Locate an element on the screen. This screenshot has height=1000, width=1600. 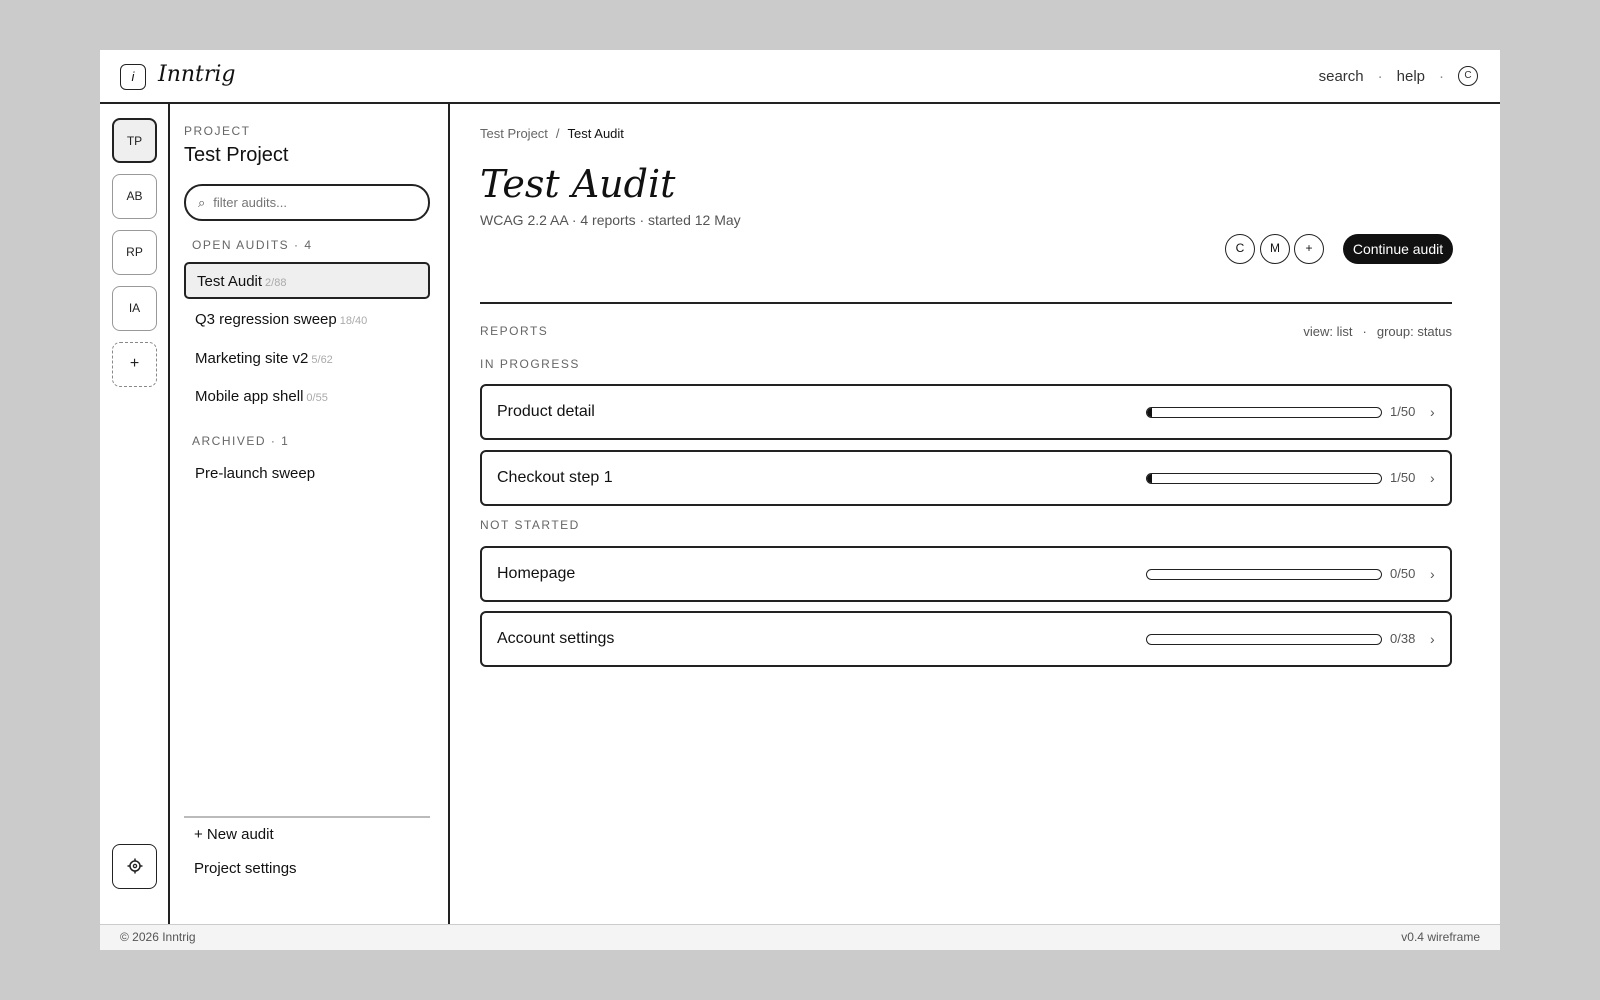
user-avatar: C is located at coordinates (1468, 76).